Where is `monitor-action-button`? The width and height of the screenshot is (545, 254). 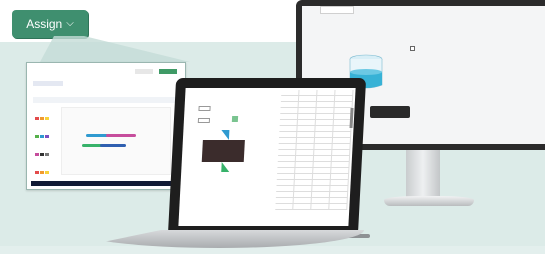 monitor-action-button is located at coordinates (390, 112).